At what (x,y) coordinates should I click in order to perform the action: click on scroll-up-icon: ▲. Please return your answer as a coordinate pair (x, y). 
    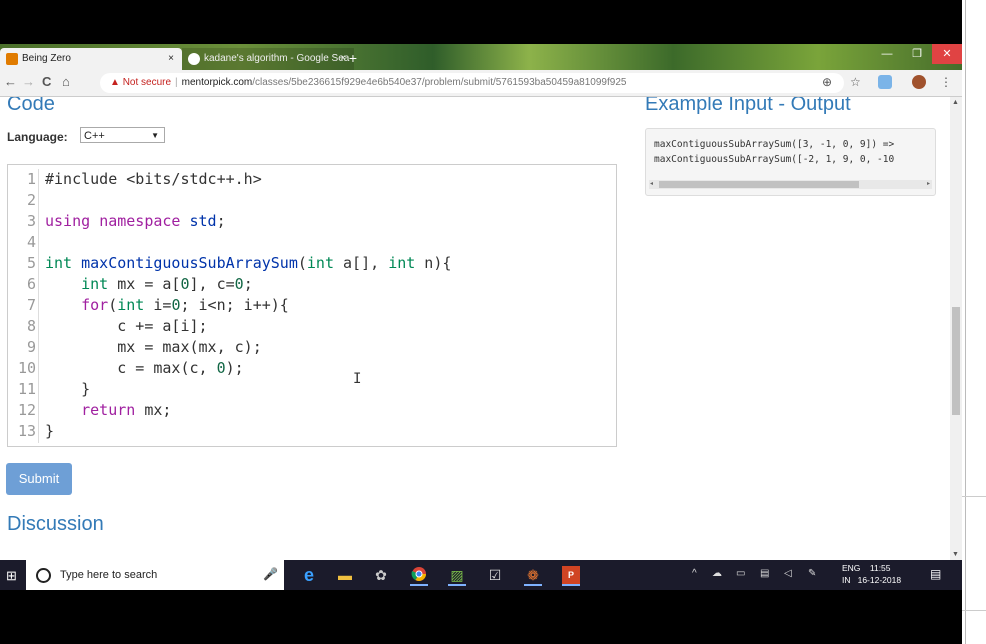
    Looking at the image, I should click on (955, 102).